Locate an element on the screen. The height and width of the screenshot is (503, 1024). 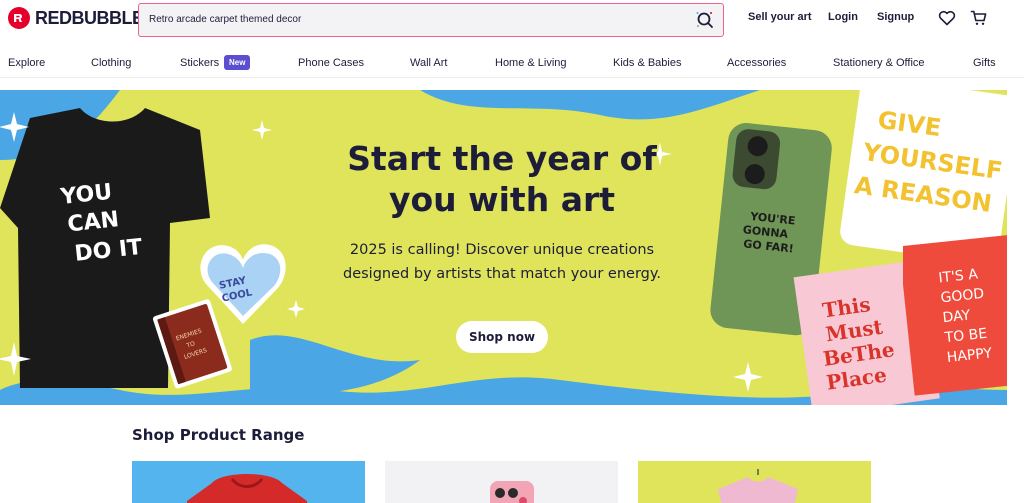
category-wall-art: Wall Art is located at coordinates (429, 63).